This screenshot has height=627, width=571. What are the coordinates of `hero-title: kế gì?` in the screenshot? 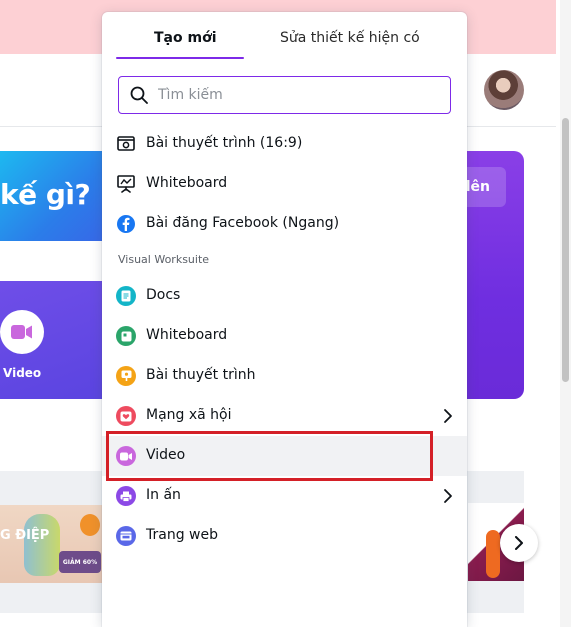 It's located at (45, 194).